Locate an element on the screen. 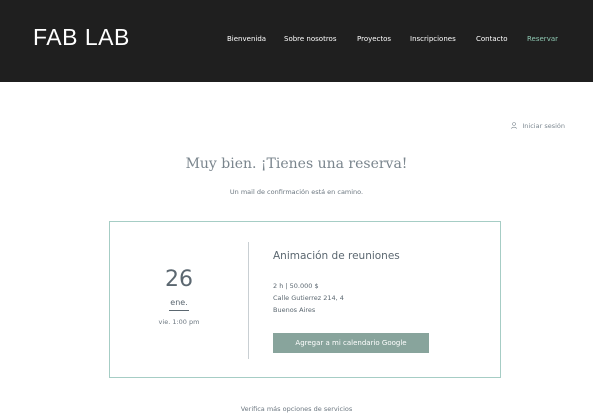 This screenshot has width=593, height=419. nav-item-reservar: Reservar is located at coordinates (542, 39).